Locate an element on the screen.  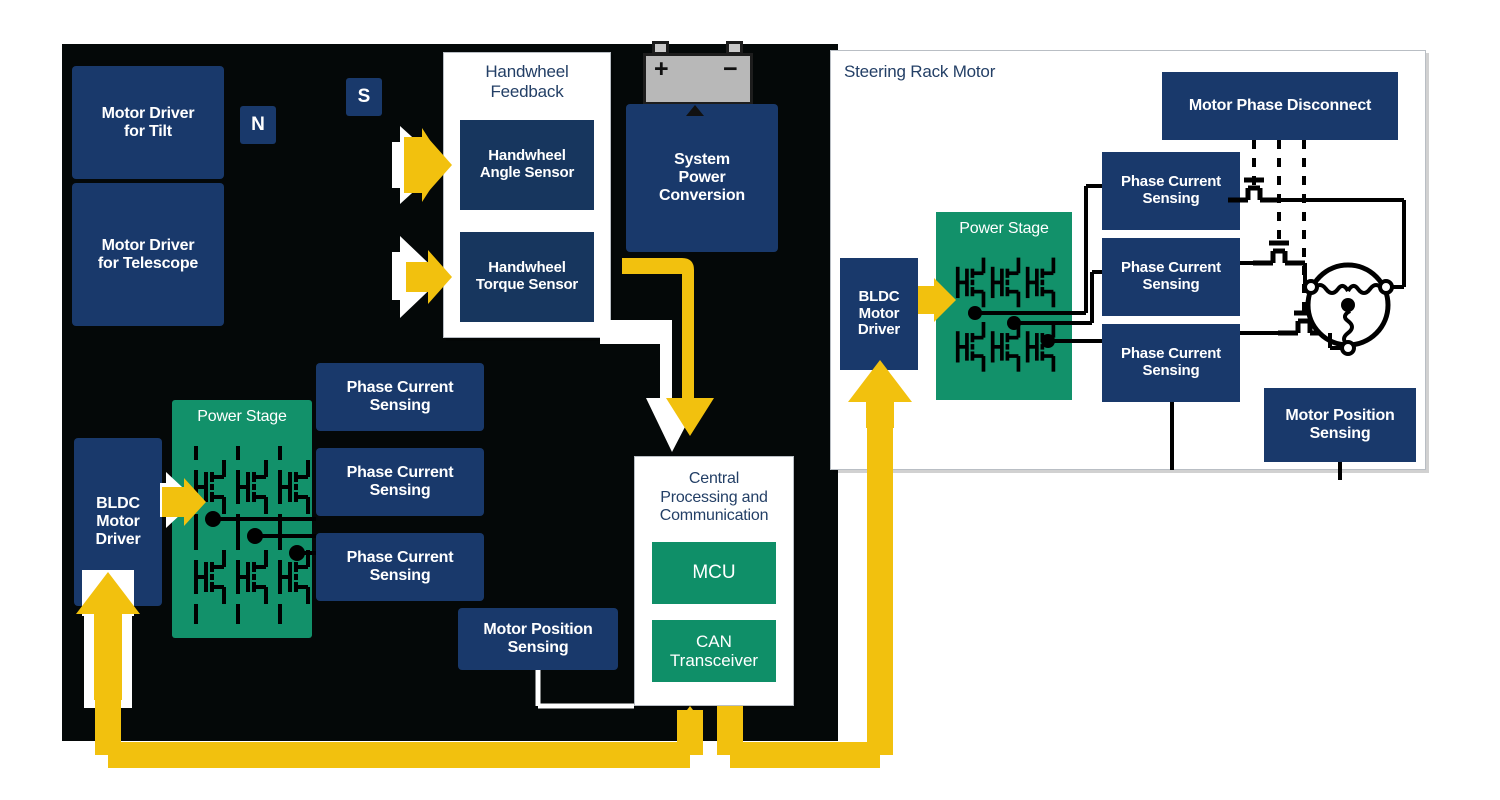
left-phase-current-sensing-1-label: Phase Current Sensing is located at coordinates (400, 396).